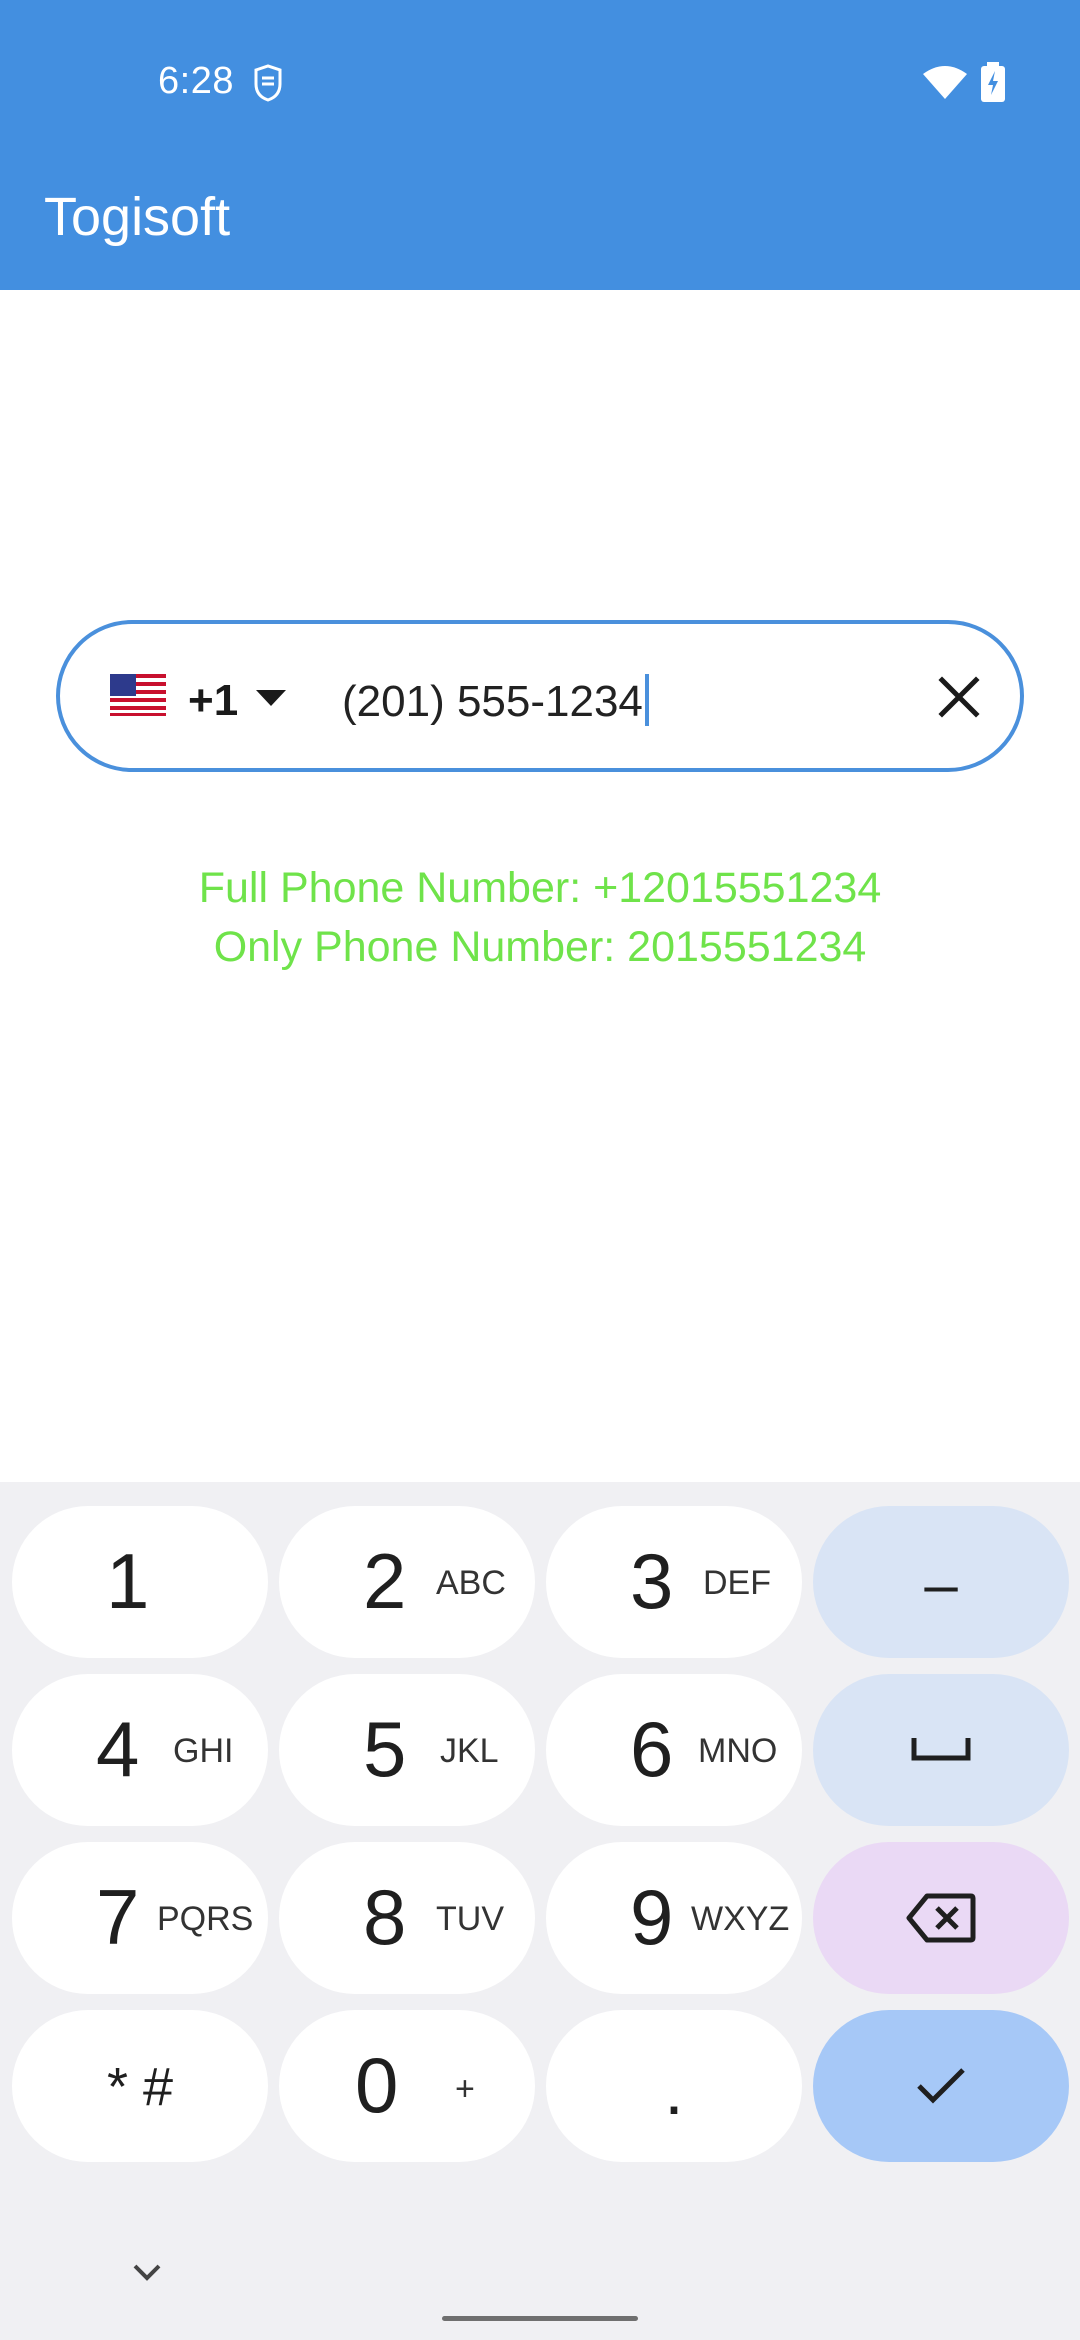 The image size is (1080, 2340). I want to click on key-digit: 9, so click(652, 1917).